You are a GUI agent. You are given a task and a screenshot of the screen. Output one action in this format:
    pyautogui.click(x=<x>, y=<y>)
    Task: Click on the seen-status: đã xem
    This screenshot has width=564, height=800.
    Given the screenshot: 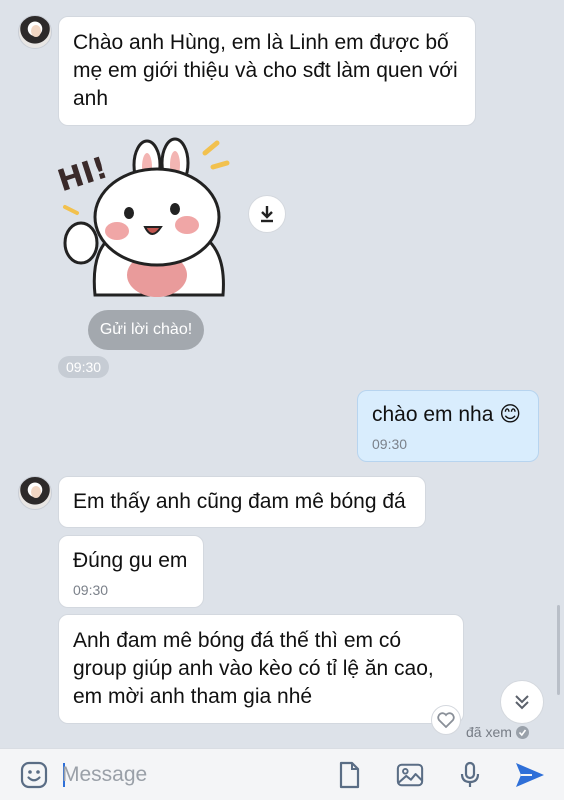 What is the action you would take?
    pyautogui.click(x=497, y=732)
    